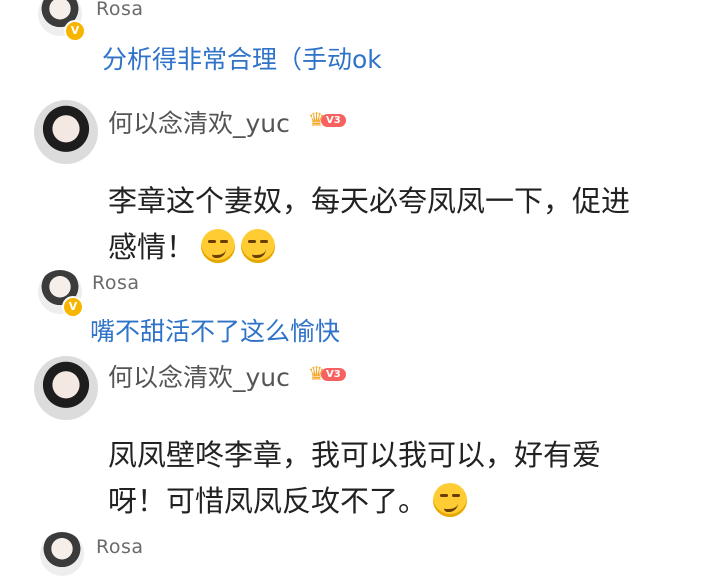 Image resolution: width=720 pixels, height=576 pixels. What do you see at coordinates (369, 201) in the screenshot?
I see `comment-text-line: 李章这个妻奴，每天必夸凤凤一下，促进` at bounding box center [369, 201].